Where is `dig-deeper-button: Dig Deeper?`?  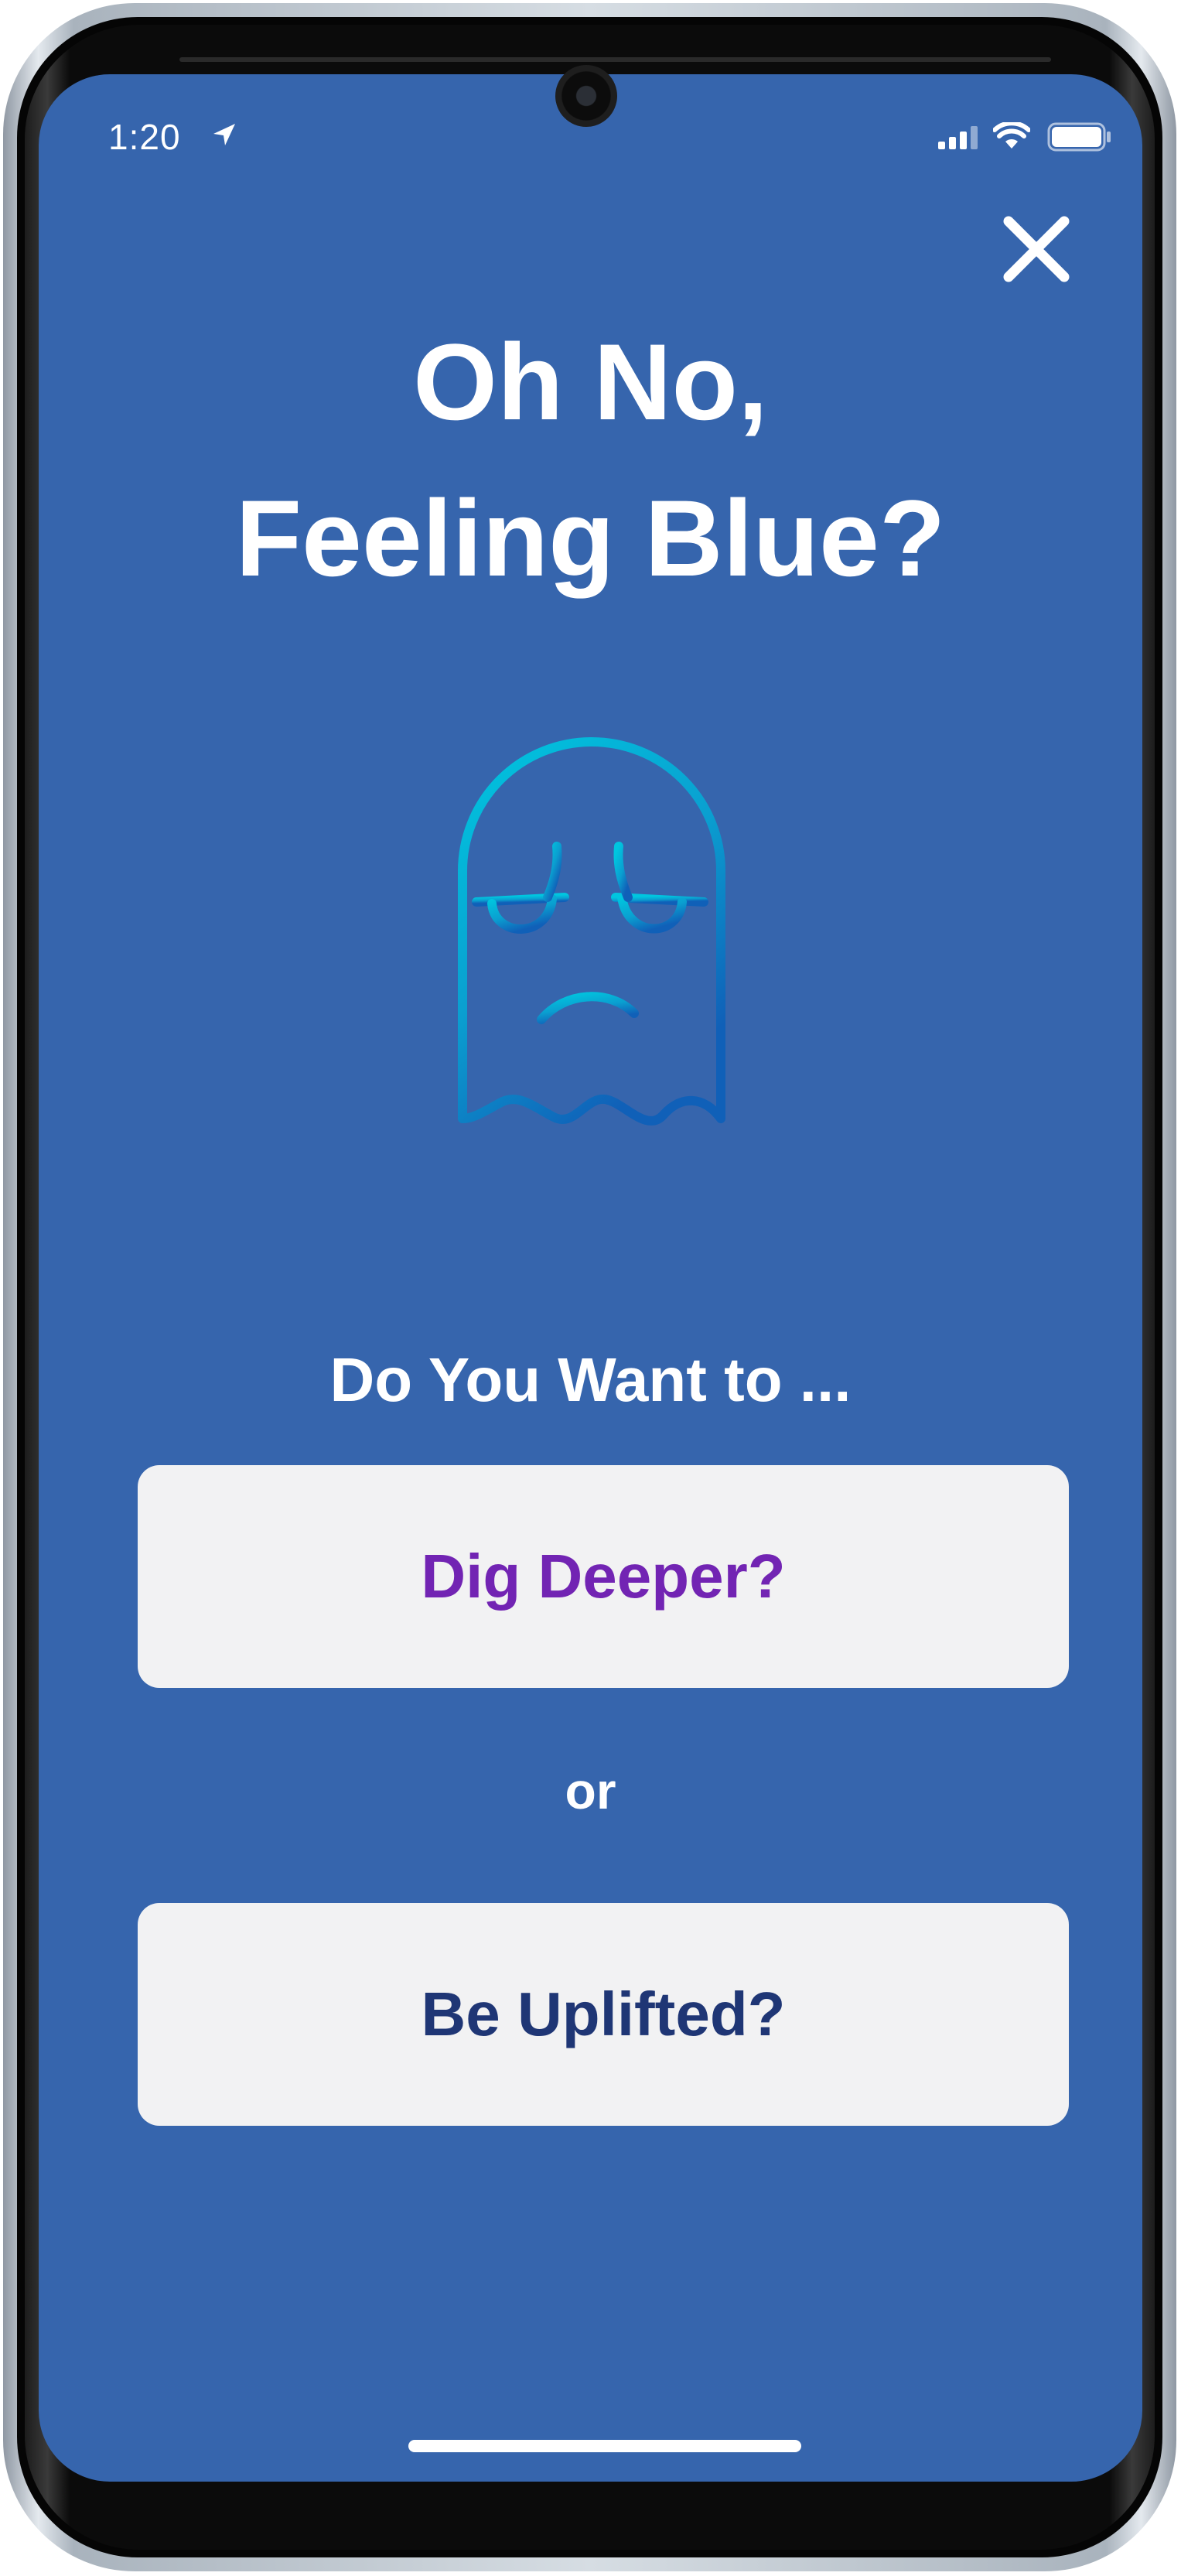
dig-deeper-button: Dig Deeper? is located at coordinates (603, 1576).